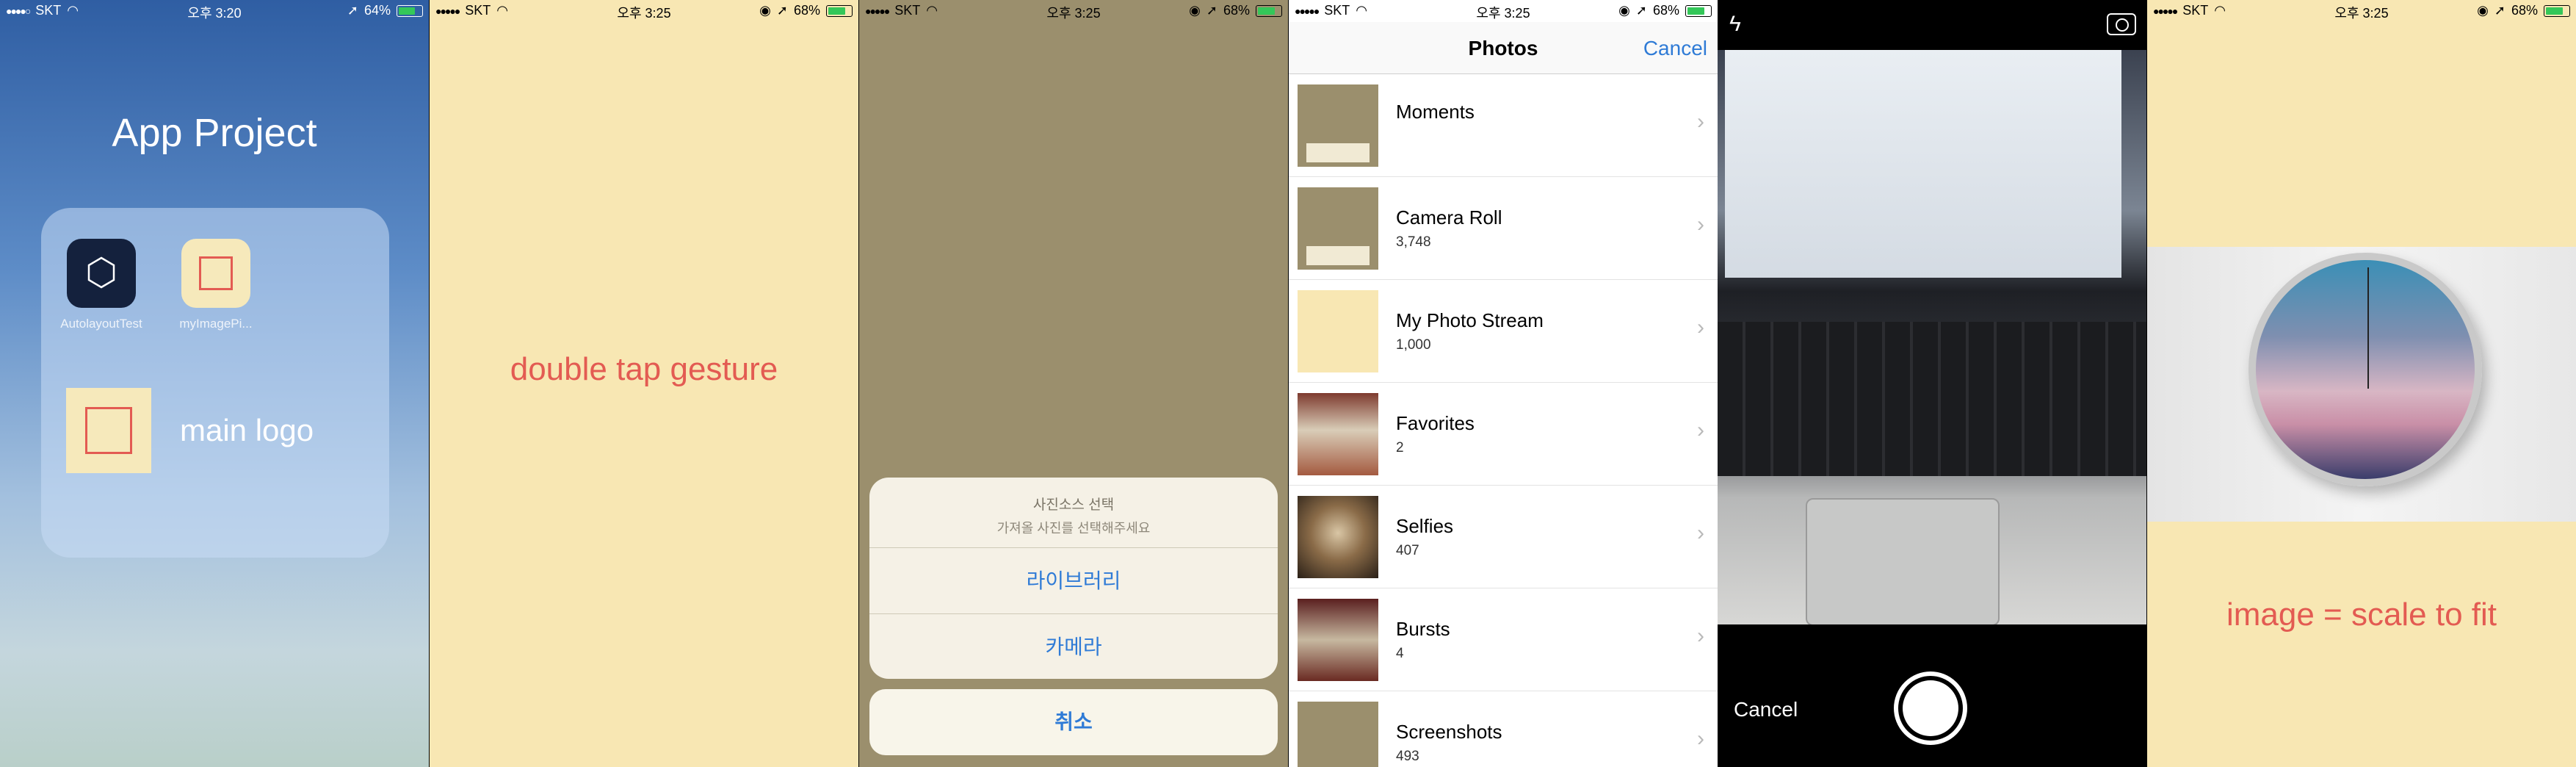 The height and width of the screenshot is (767, 2576). Describe the element at coordinates (214, 11) in the screenshot. I see `status-bar: ●●●●○ SKT ◠ 오후 3:20 ➚ 64%` at that location.